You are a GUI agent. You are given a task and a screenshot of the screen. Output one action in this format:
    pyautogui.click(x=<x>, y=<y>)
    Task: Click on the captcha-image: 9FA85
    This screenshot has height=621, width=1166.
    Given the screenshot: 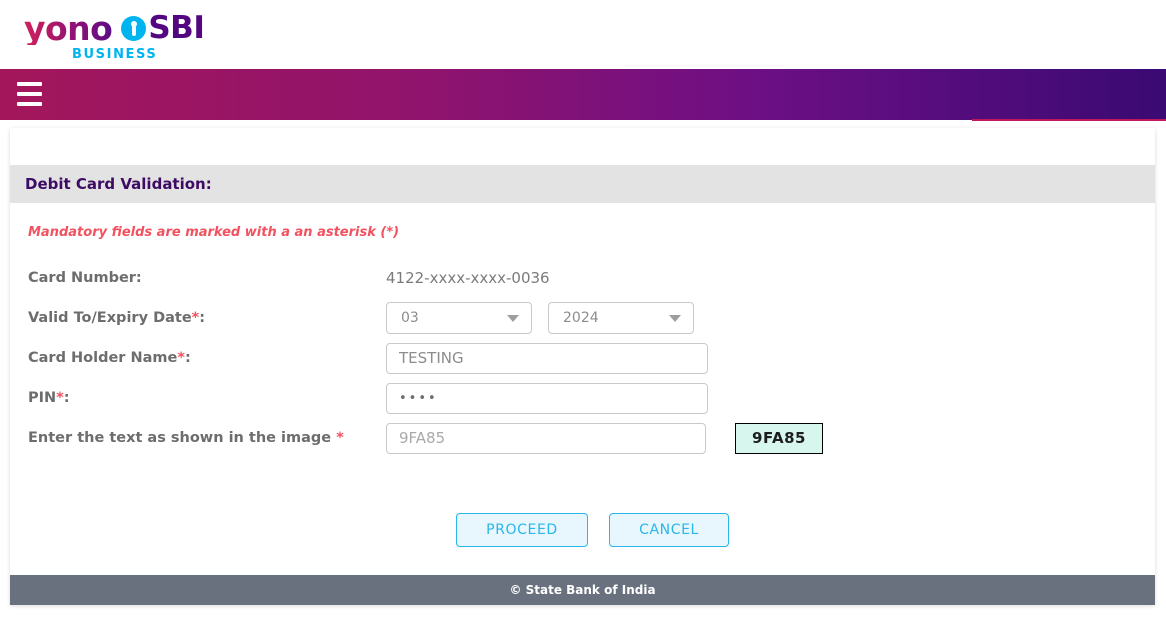 What is the action you would take?
    pyautogui.click(x=779, y=438)
    